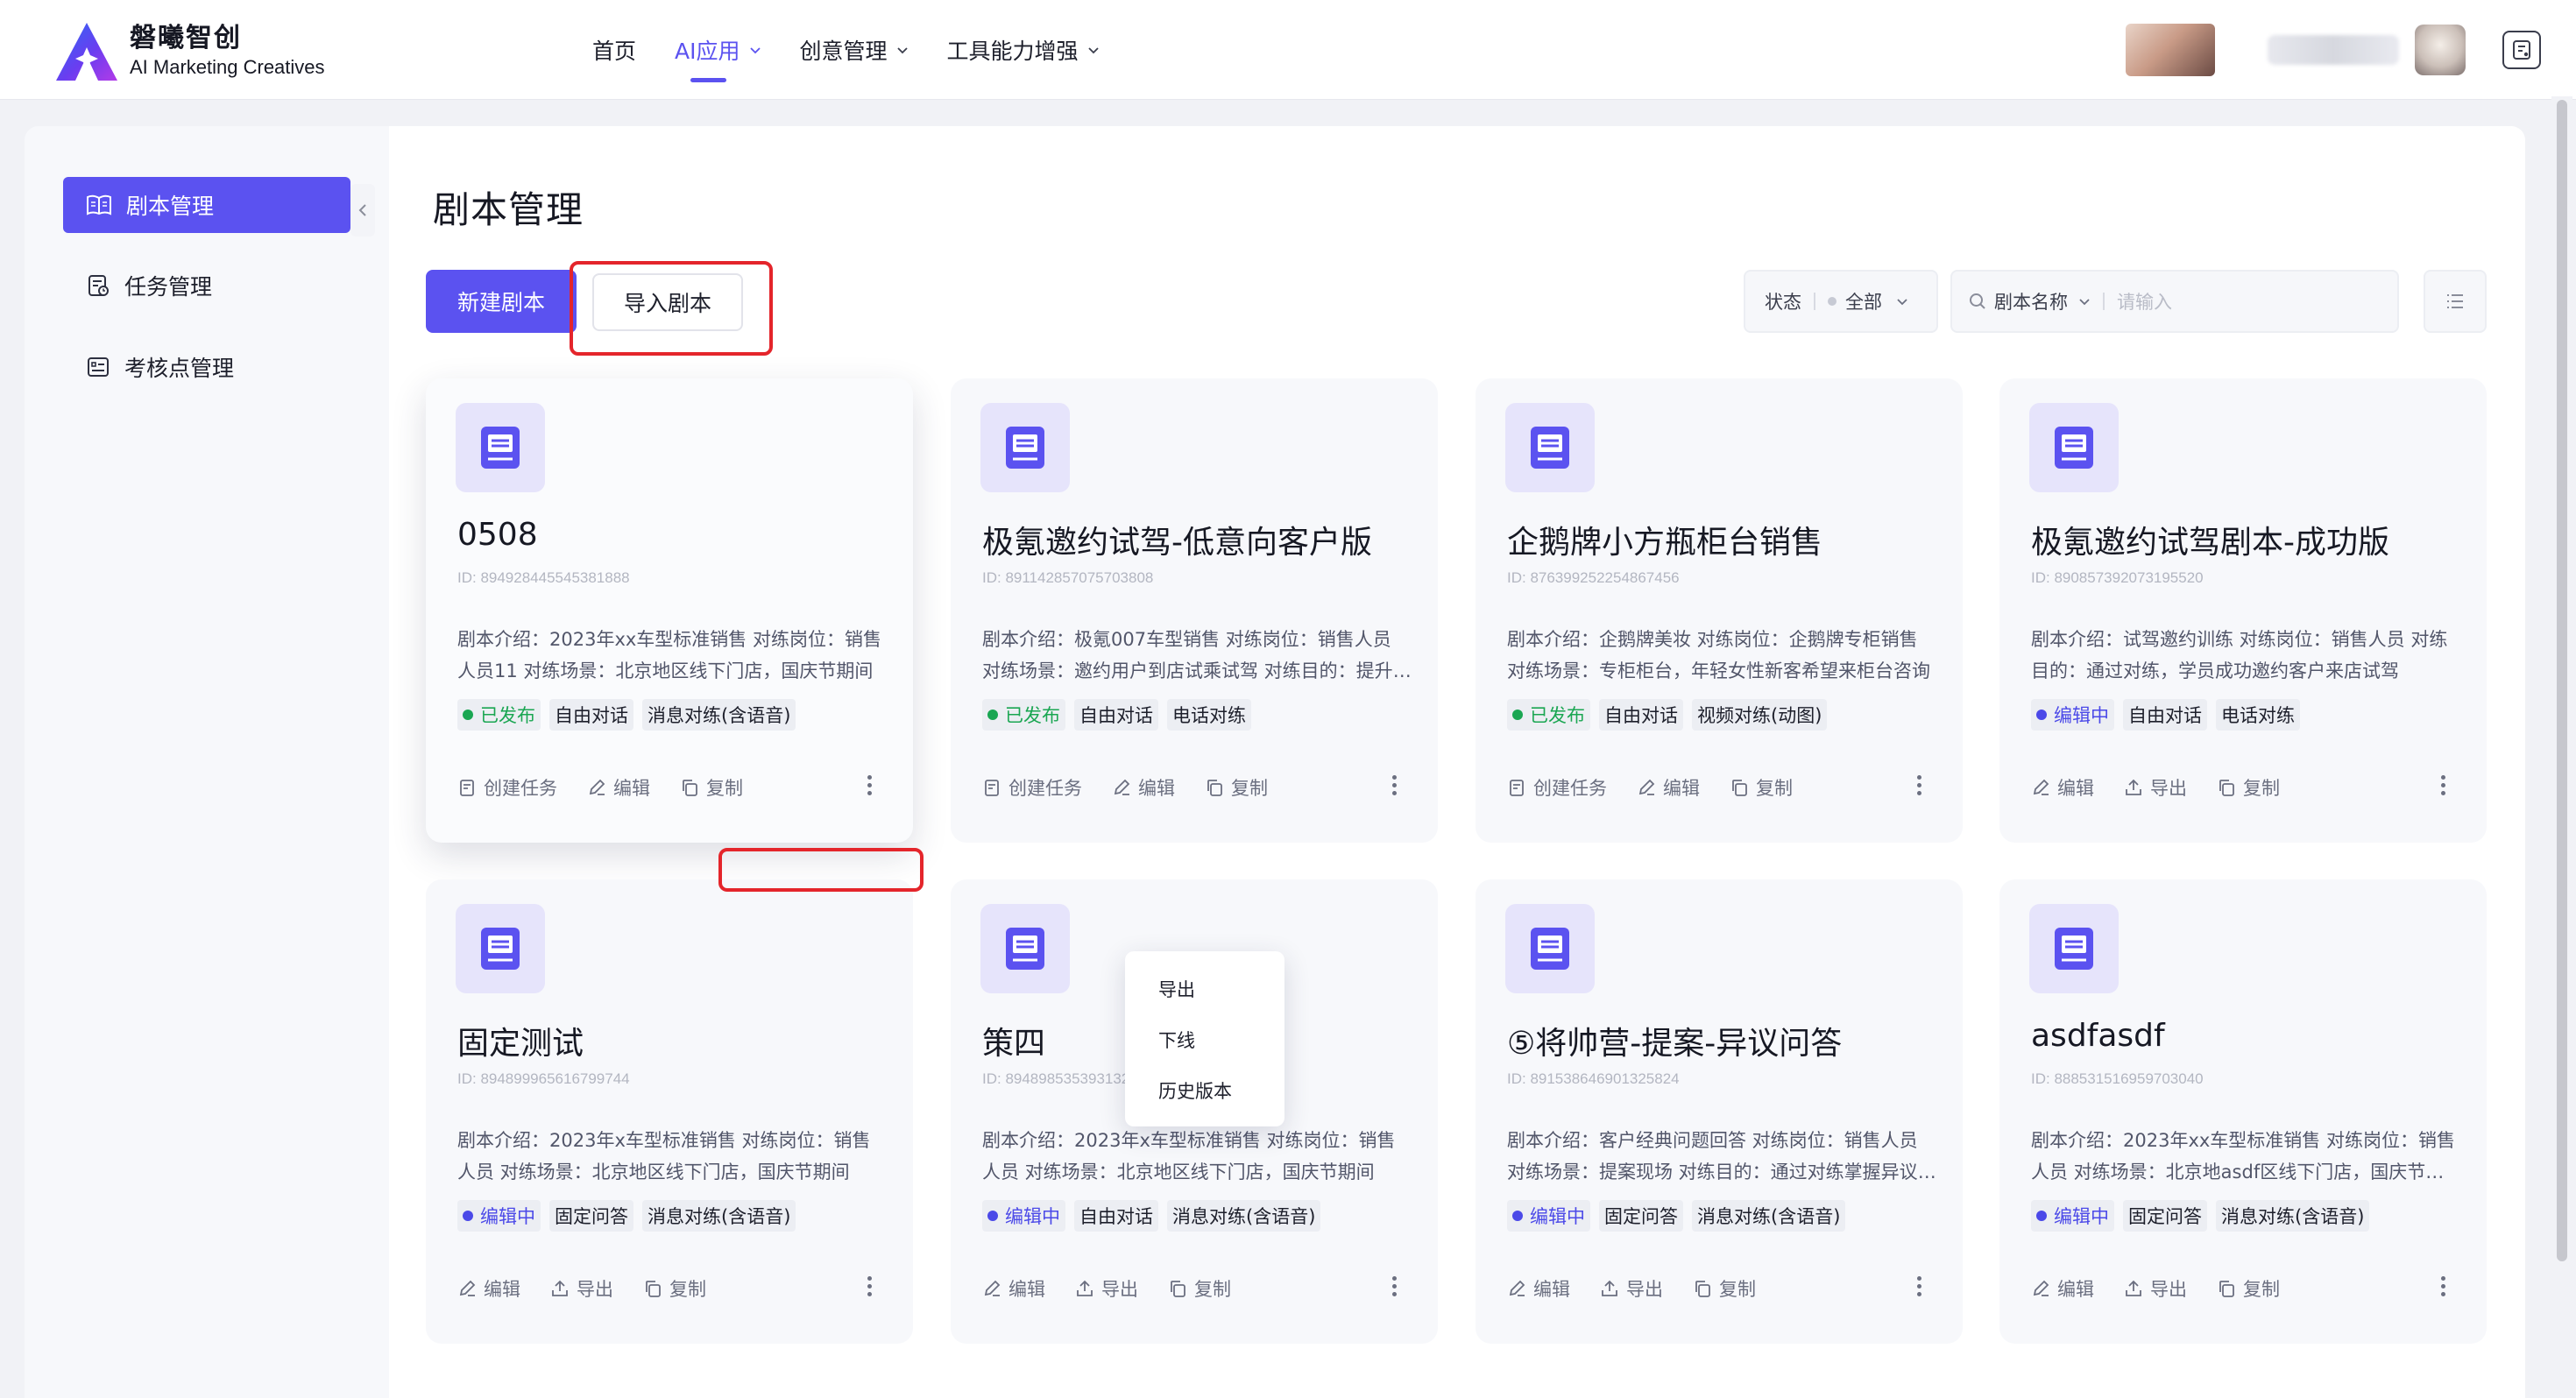 Image resolution: width=2576 pixels, height=1398 pixels. Describe the element at coordinates (499, 715) in the screenshot. I see `status-badge: 已发布` at that location.